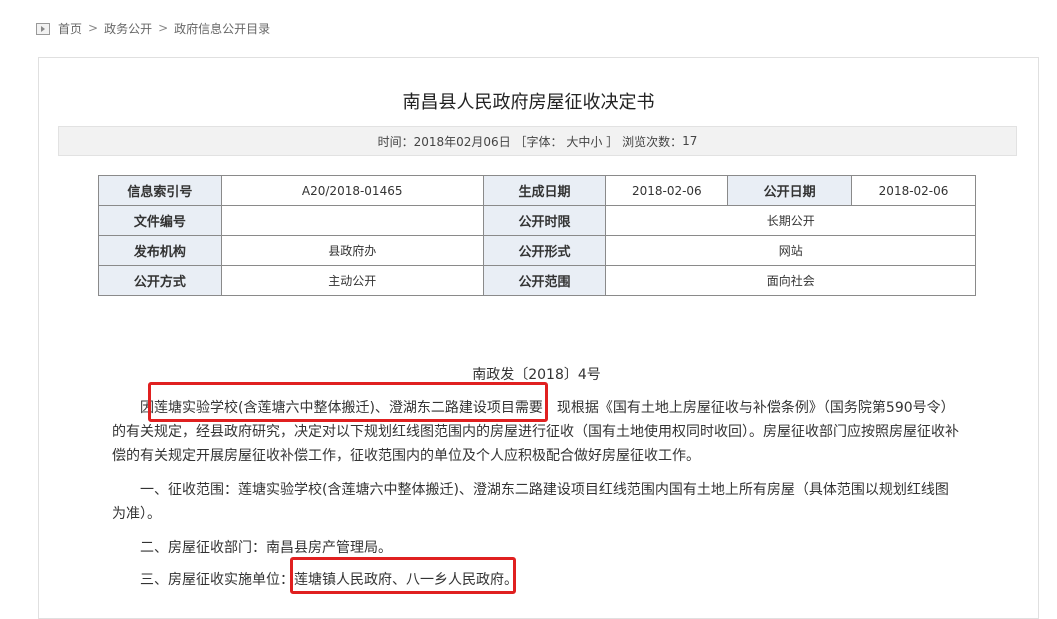 The image size is (1057, 619). I want to click on breadcrumb-gov-affairs-link: 政务公开, so click(128, 28).